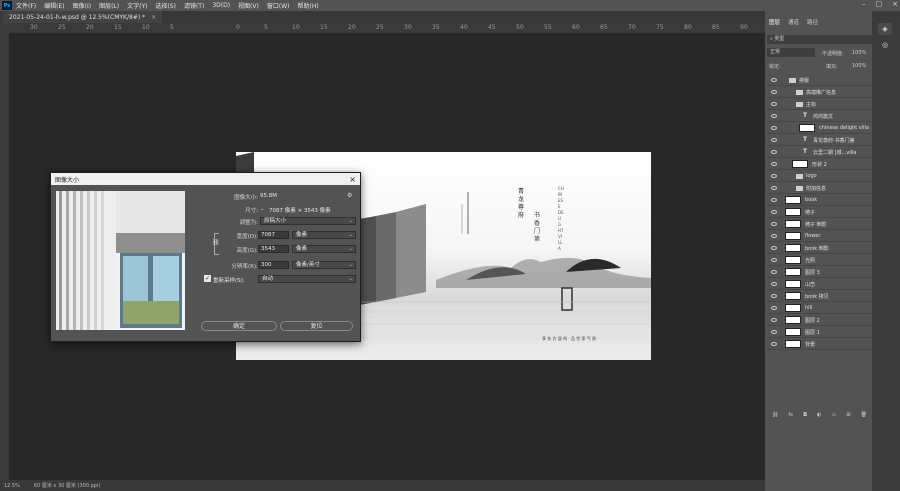 This screenshot has width=900, height=491. I want to click on tab-paths: 路径, so click(812, 22).